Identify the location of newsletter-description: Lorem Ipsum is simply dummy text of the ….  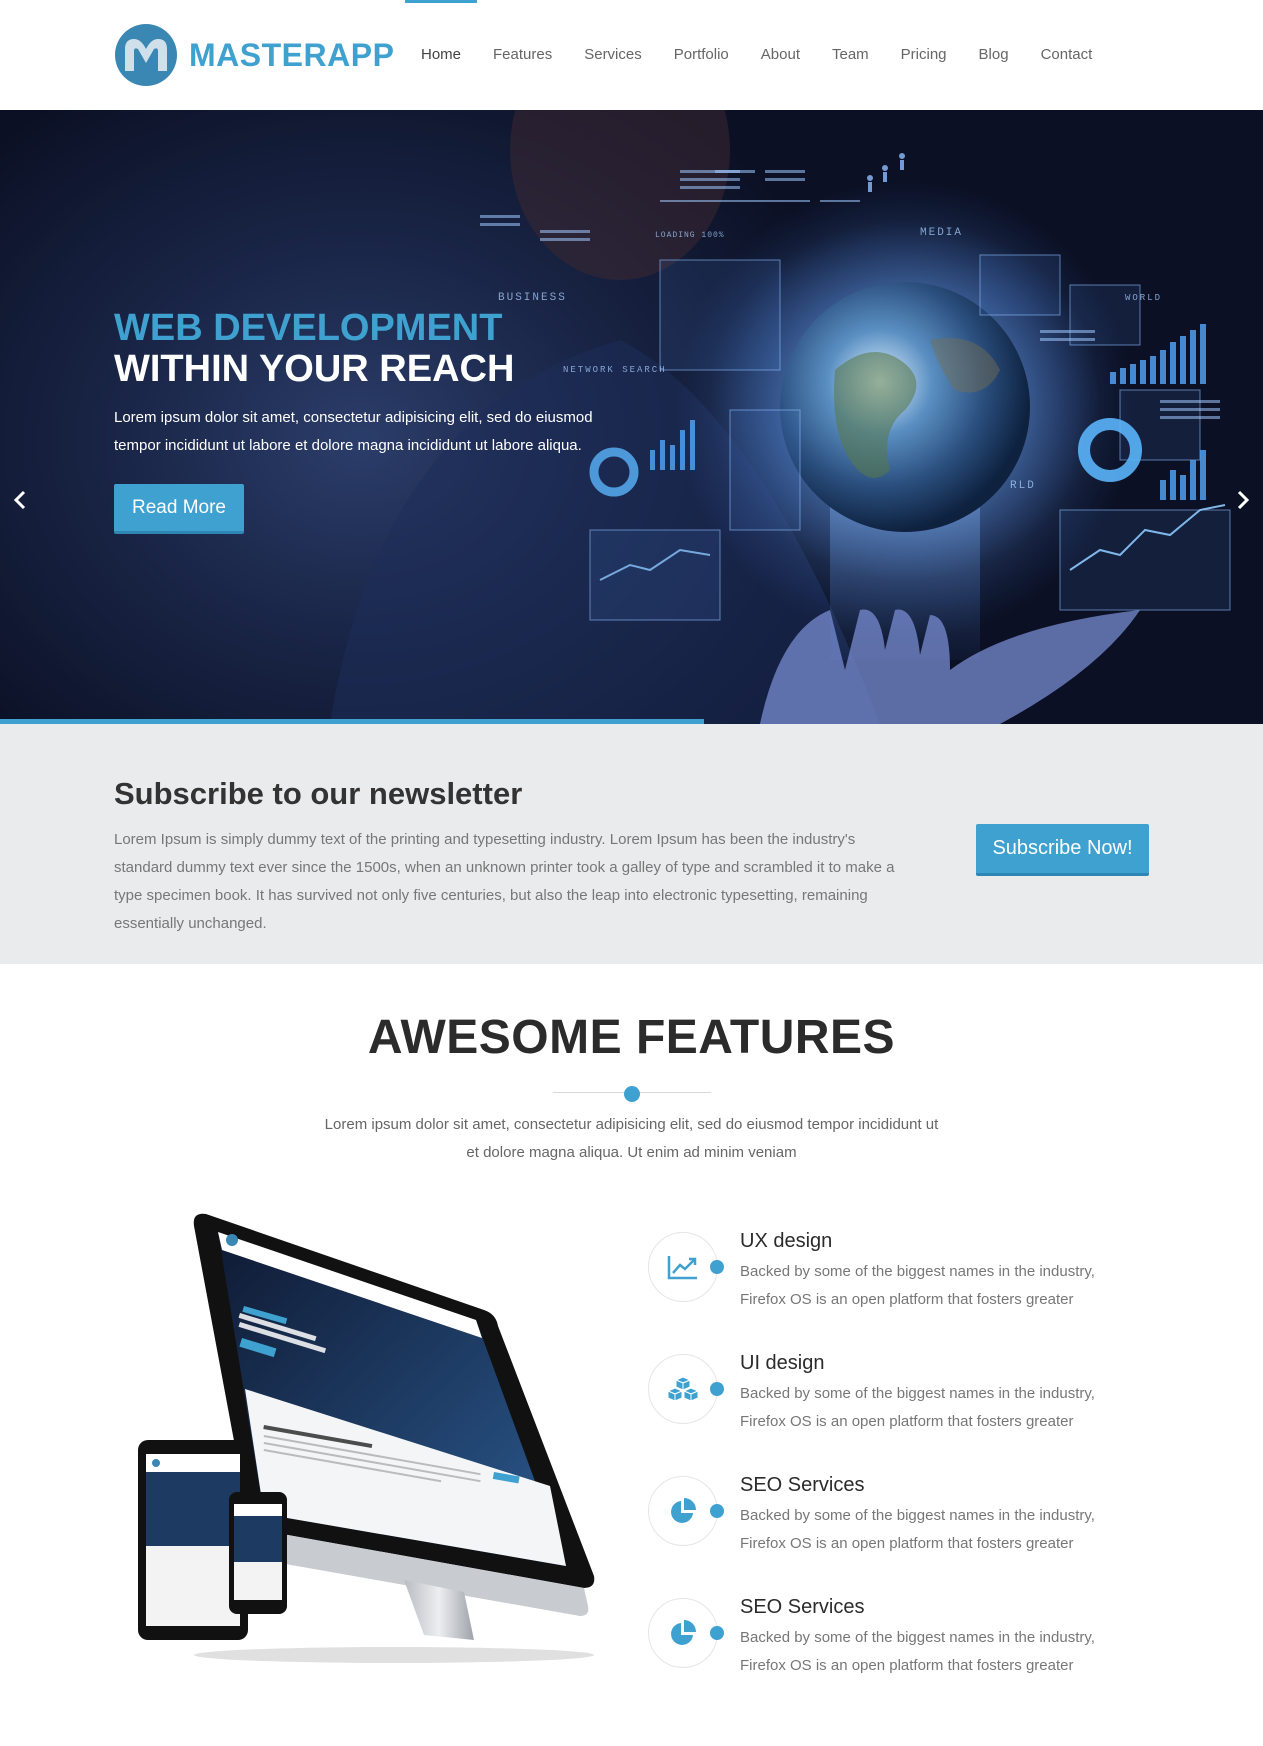
(504, 881).